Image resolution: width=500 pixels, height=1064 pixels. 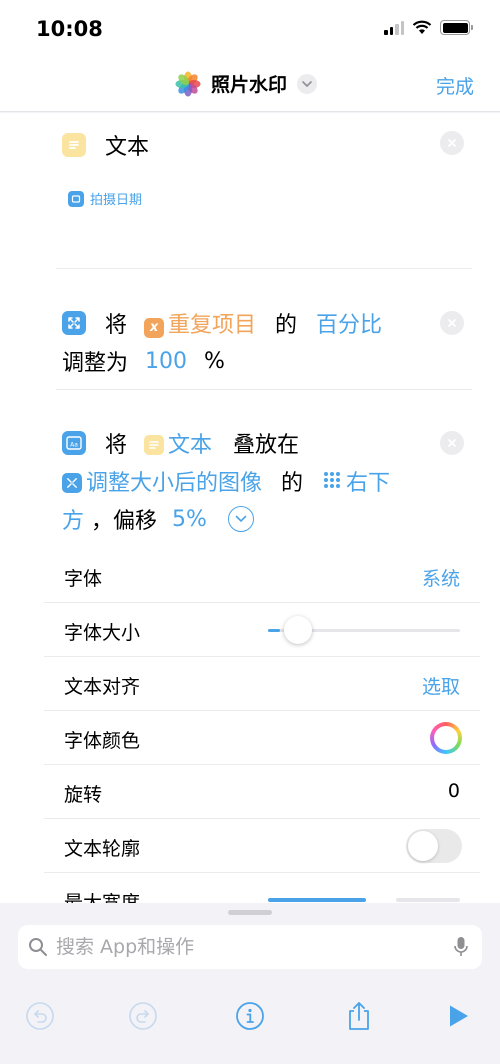 What do you see at coordinates (95, 363) in the screenshot?
I see `resize-word-3: 调整为` at bounding box center [95, 363].